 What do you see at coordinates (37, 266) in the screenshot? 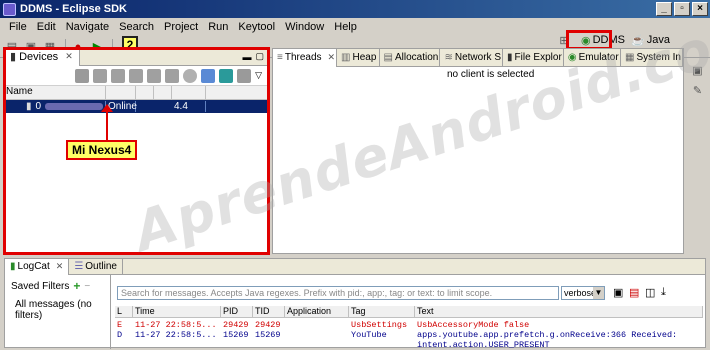
I see `tab-logcat: ▮ LogCat ✕` at bounding box center [37, 266].